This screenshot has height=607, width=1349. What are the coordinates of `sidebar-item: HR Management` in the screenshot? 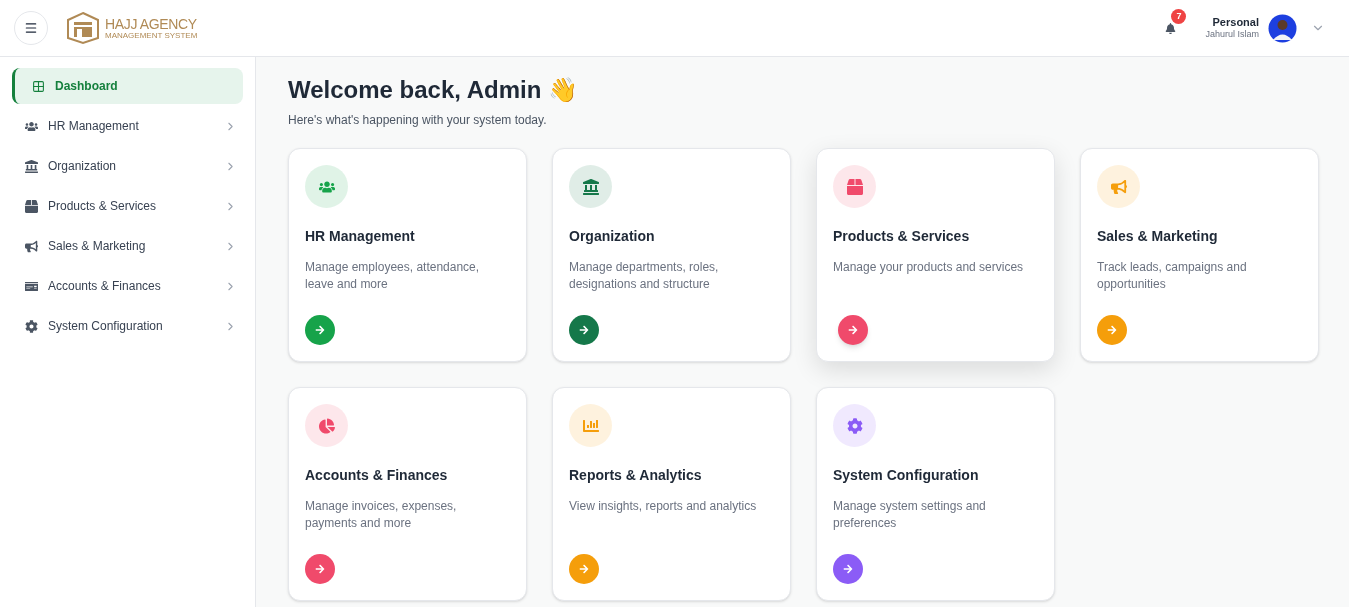 It's located at (127, 126).